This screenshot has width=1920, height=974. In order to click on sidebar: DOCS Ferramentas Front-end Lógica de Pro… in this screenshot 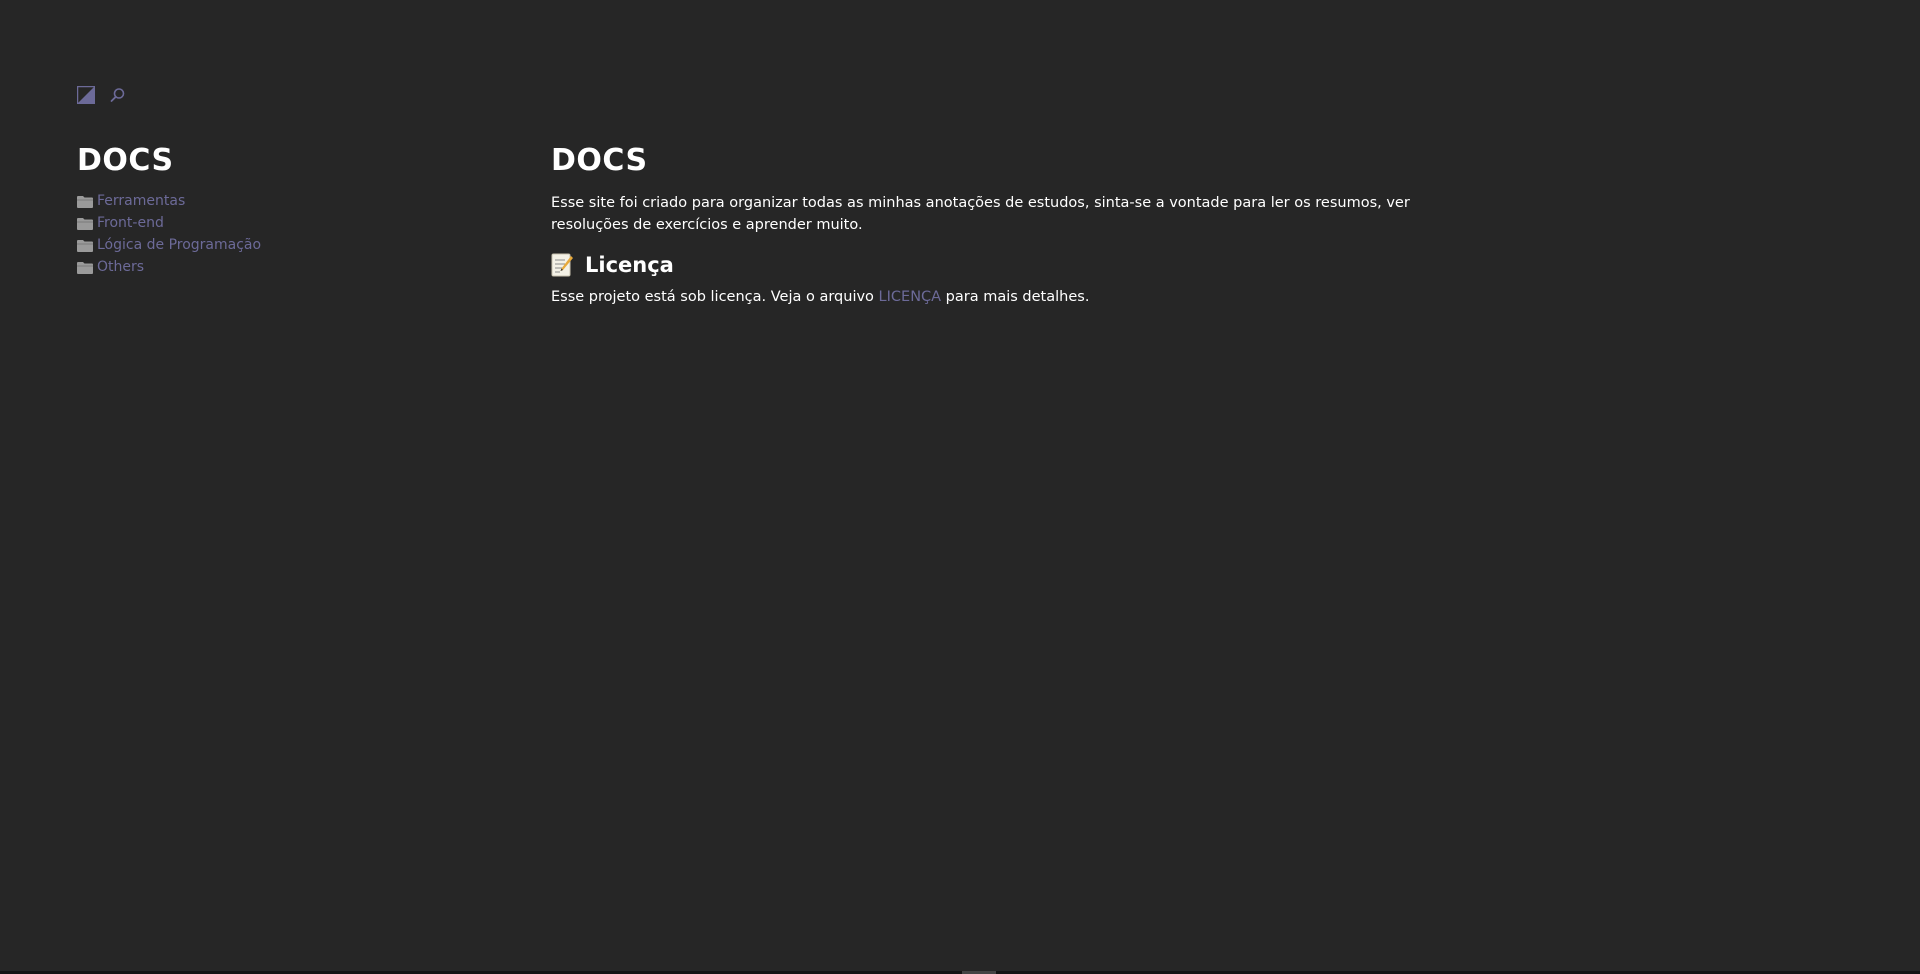, I will do `click(267, 210)`.